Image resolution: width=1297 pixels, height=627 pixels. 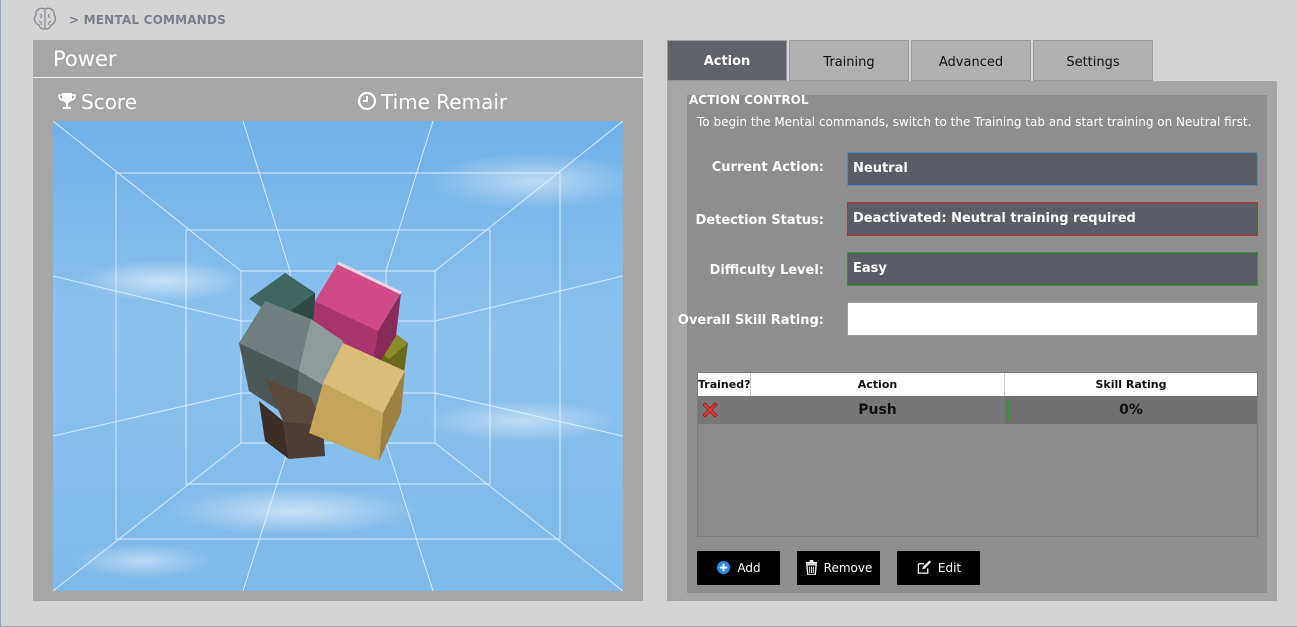 I want to click on time-label: Time Remaining, so click(x=444, y=102).